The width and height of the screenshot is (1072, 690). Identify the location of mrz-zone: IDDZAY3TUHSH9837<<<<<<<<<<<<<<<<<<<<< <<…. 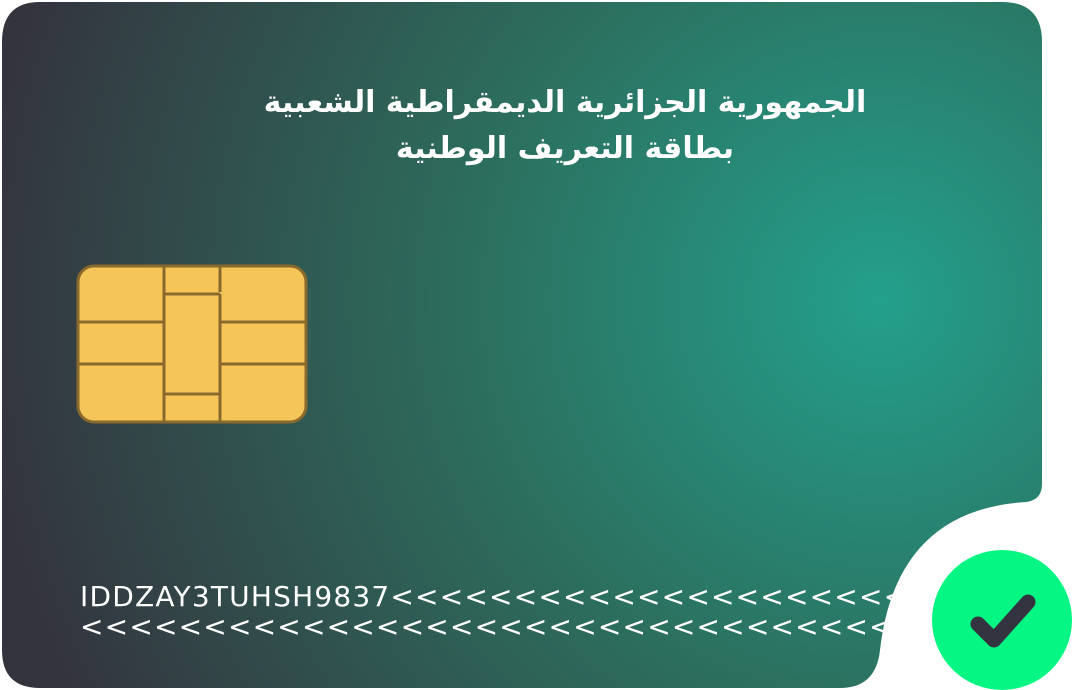
(536, 612).